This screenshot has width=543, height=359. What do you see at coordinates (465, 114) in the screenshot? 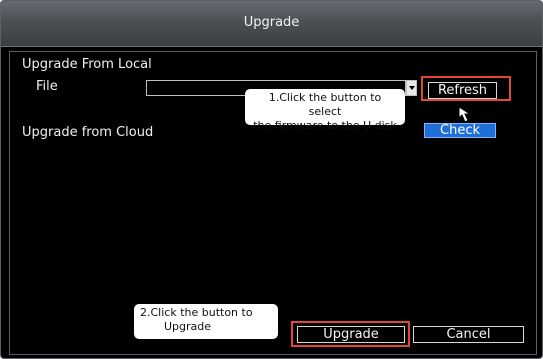
I see `arrow-cursor-icon` at bounding box center [465, 114].